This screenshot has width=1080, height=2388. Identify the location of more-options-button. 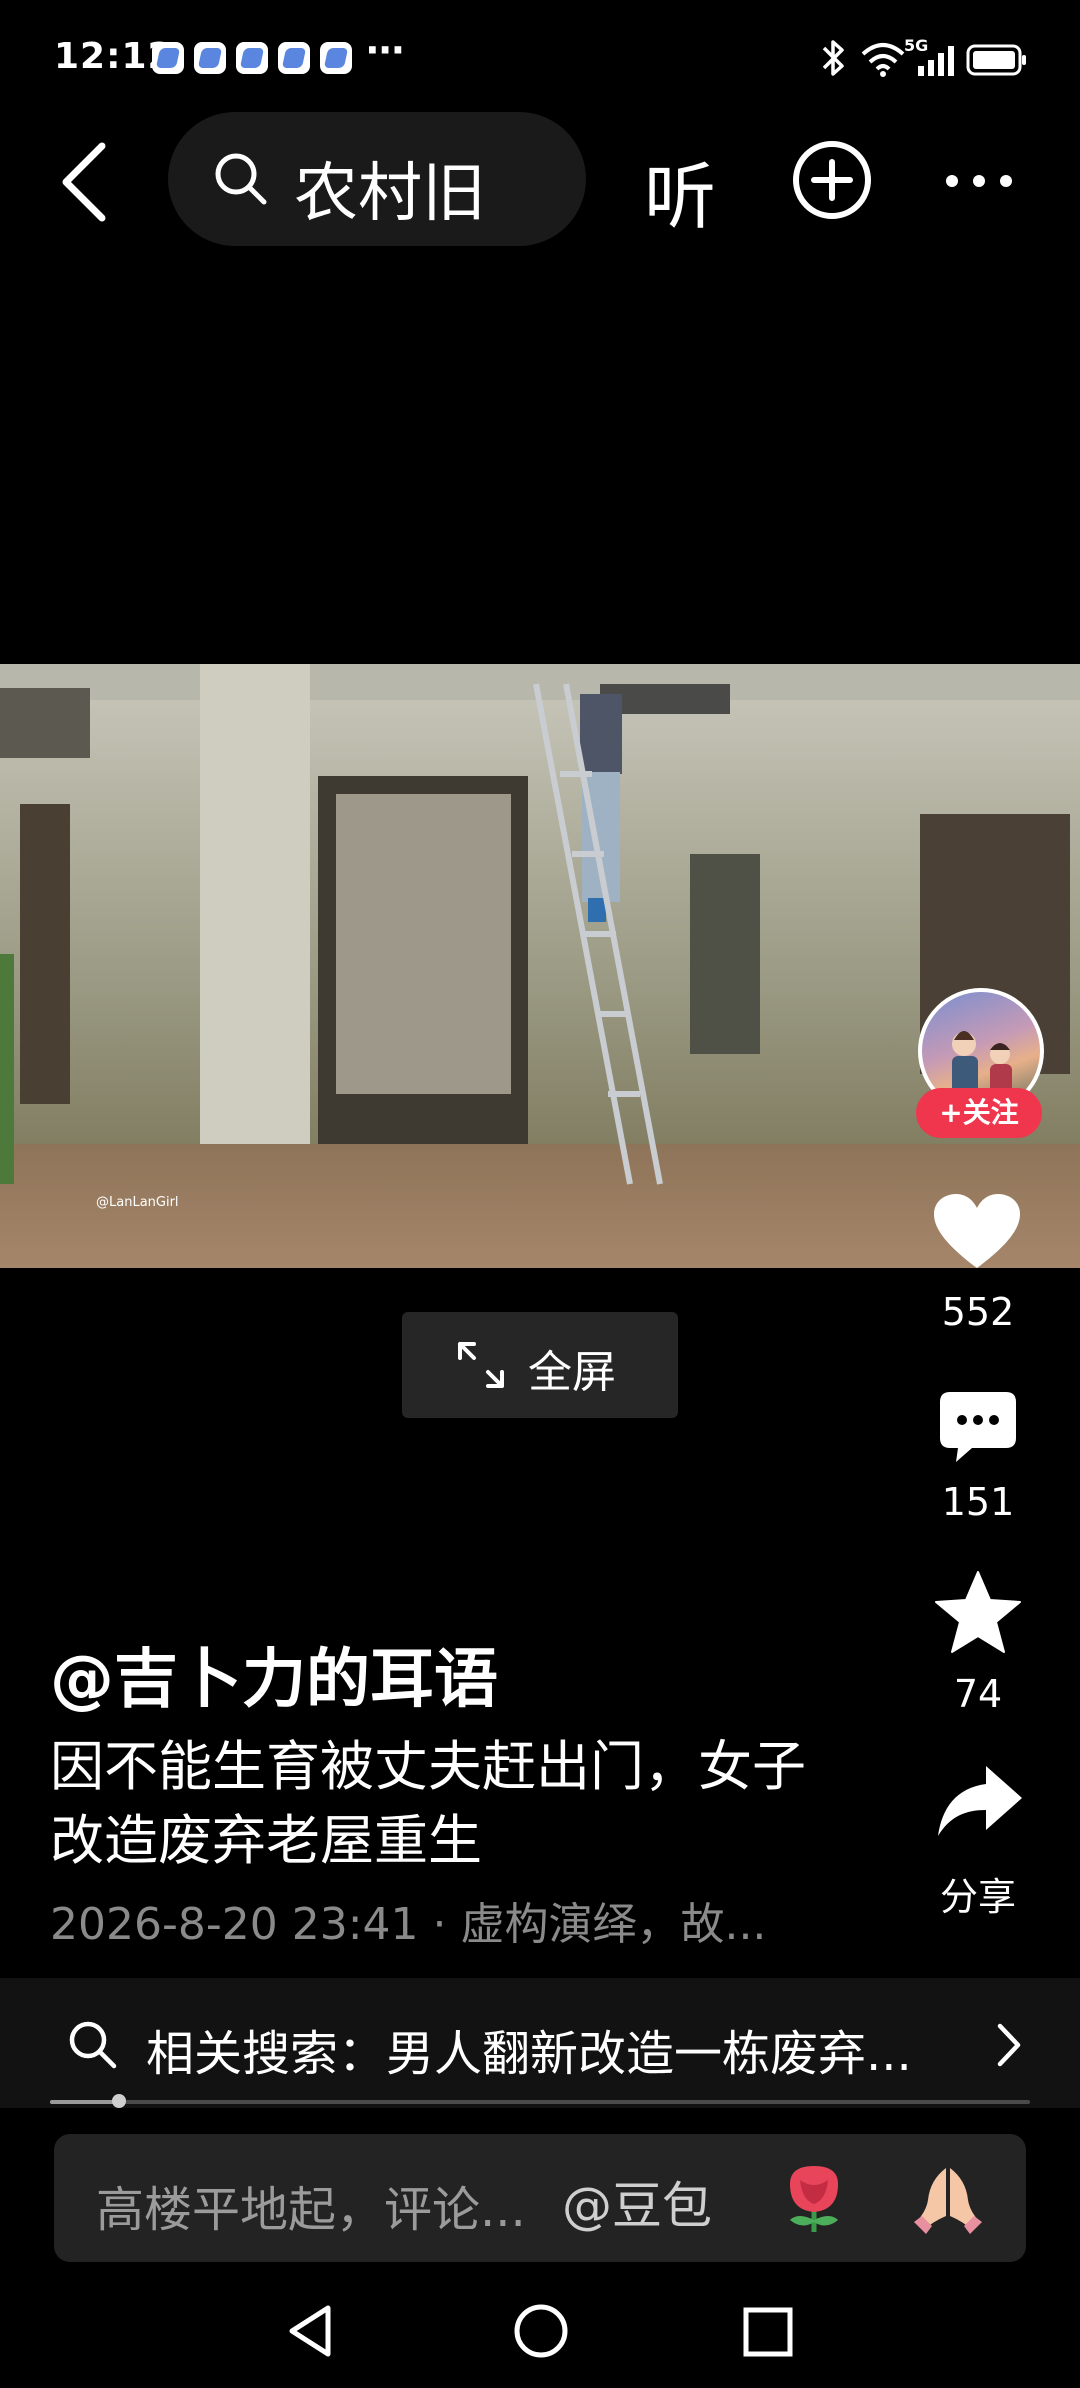
(979, 181).